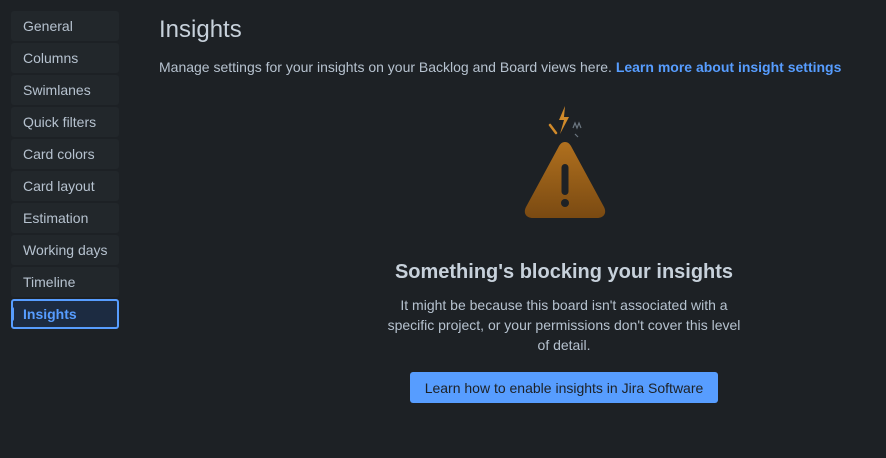 The width and height of the screenshot is (886, 458). I want to click on sidebar-item-card-colors: Card colors, so click(65, 154).